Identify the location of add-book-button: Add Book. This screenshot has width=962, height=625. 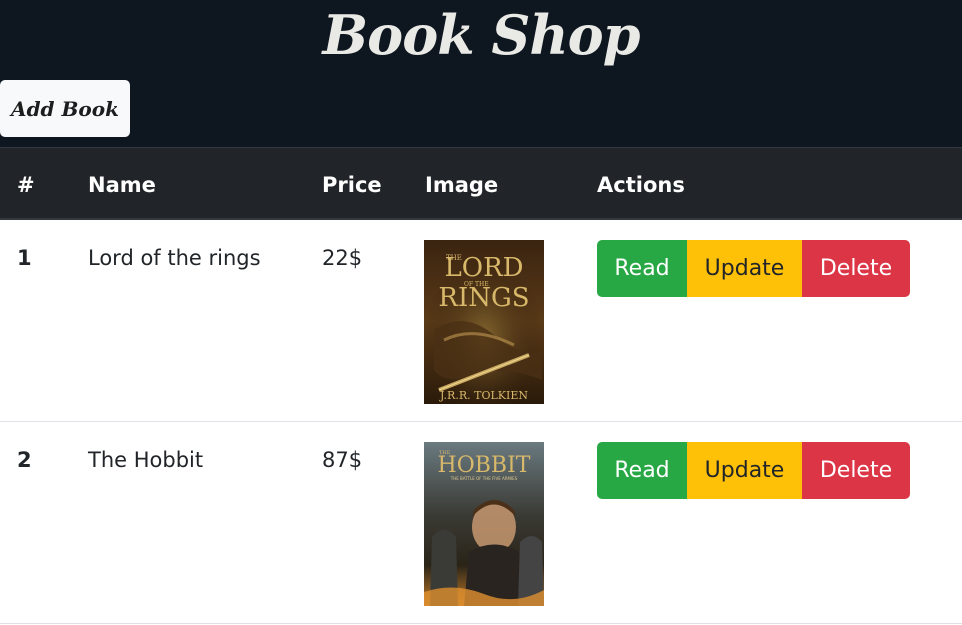
(65, 108).